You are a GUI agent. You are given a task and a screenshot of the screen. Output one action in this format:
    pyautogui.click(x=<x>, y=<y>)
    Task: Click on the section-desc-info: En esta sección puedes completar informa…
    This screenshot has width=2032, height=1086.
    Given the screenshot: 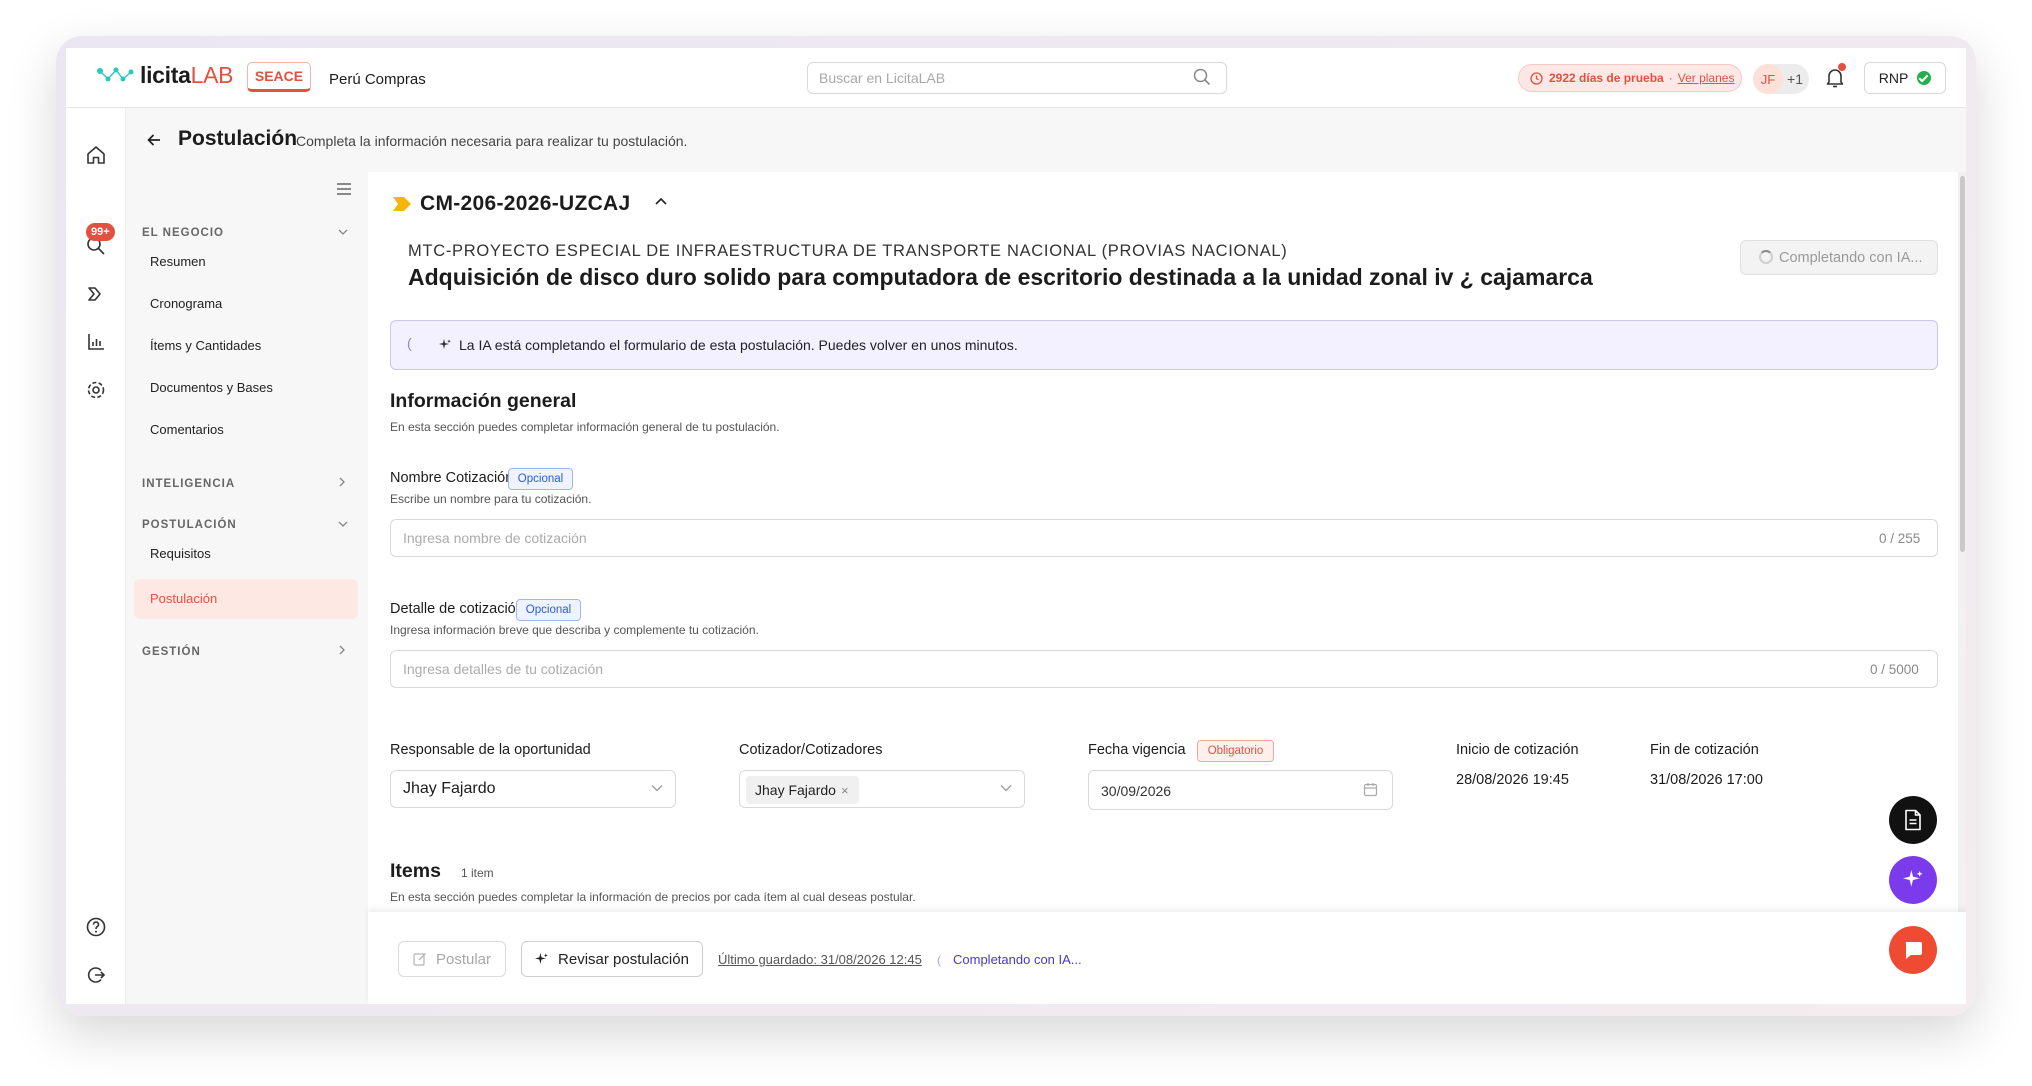 What is the action you would take?
    pyautogui.click(x=585, y=427)
    